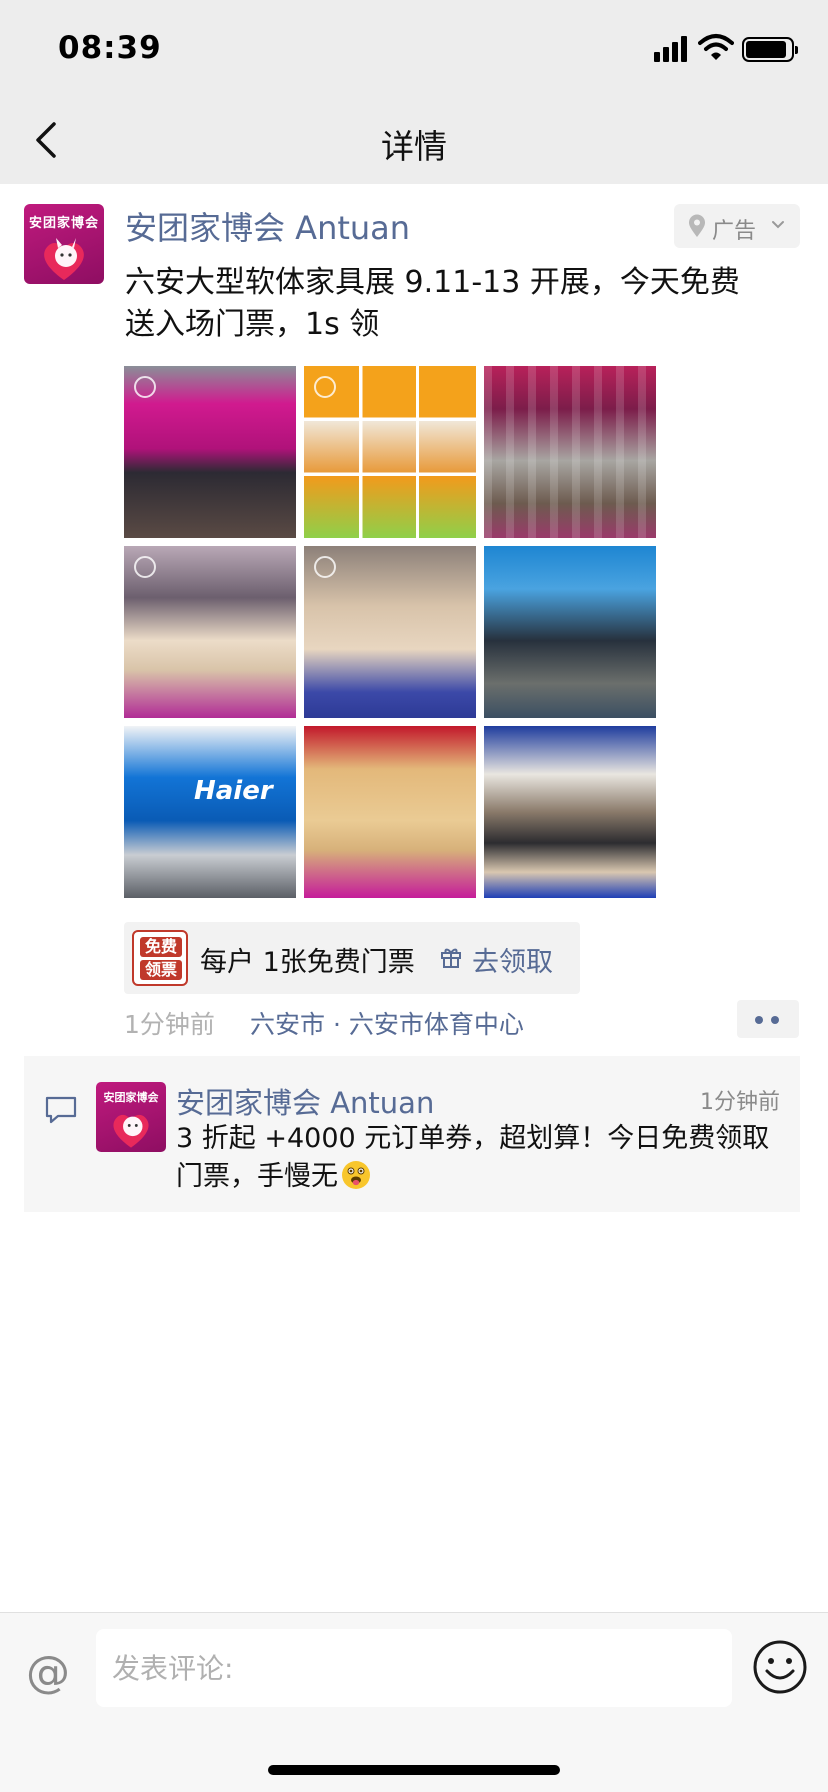  Describe the element at coordinates (169, 1024) in the screenshot. I see `post-time: 1分钟前` at that location.